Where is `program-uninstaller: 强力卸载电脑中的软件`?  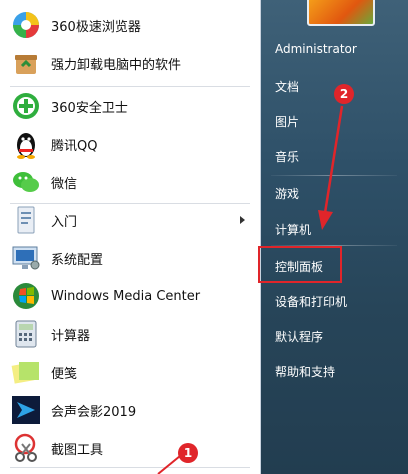 program-uninstaller: 强力卸载电脑中的软件 is located at coordinates (129, 63).